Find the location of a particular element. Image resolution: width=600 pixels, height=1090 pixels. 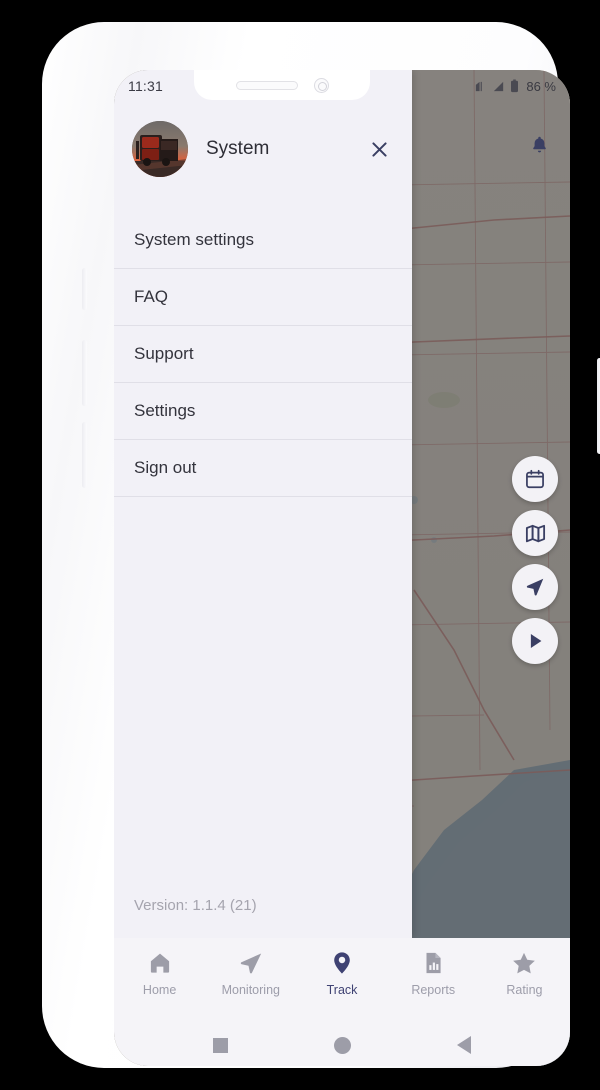

map-layers-button is located at coordinates (535, 533).